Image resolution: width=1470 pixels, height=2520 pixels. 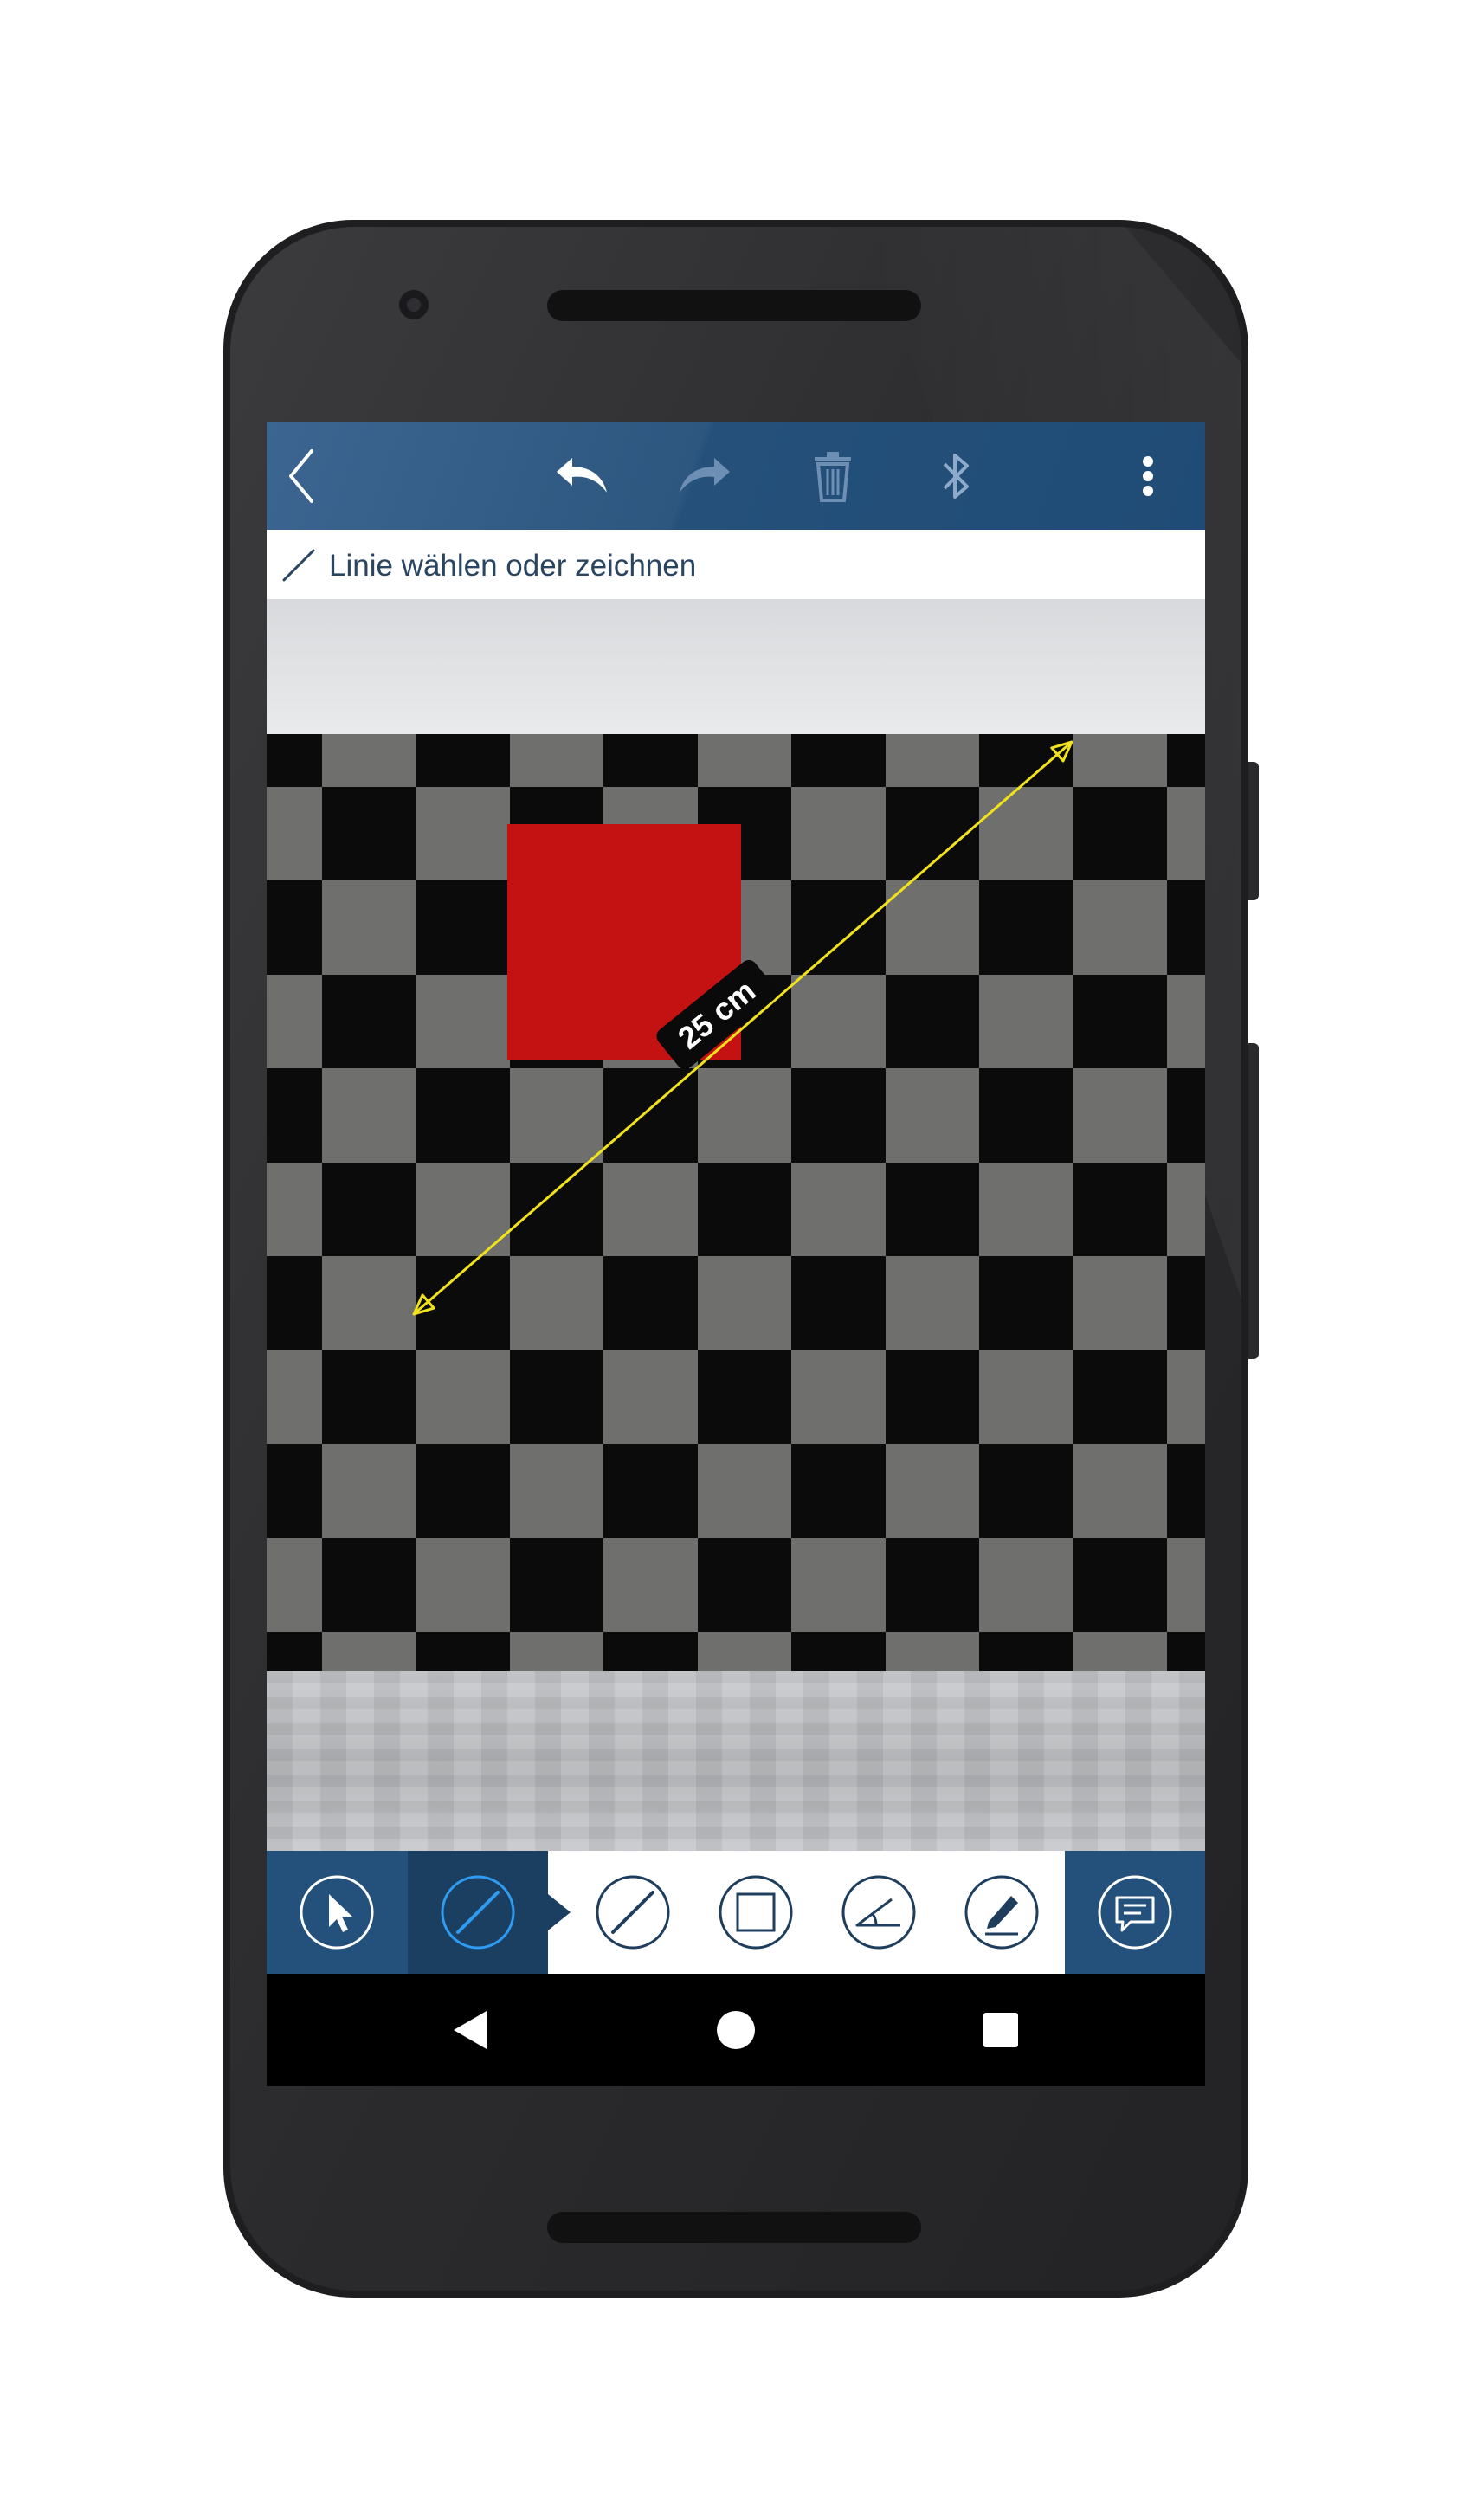 I want to click on cursor-arrow-icon, so click(x=337, y=1912).